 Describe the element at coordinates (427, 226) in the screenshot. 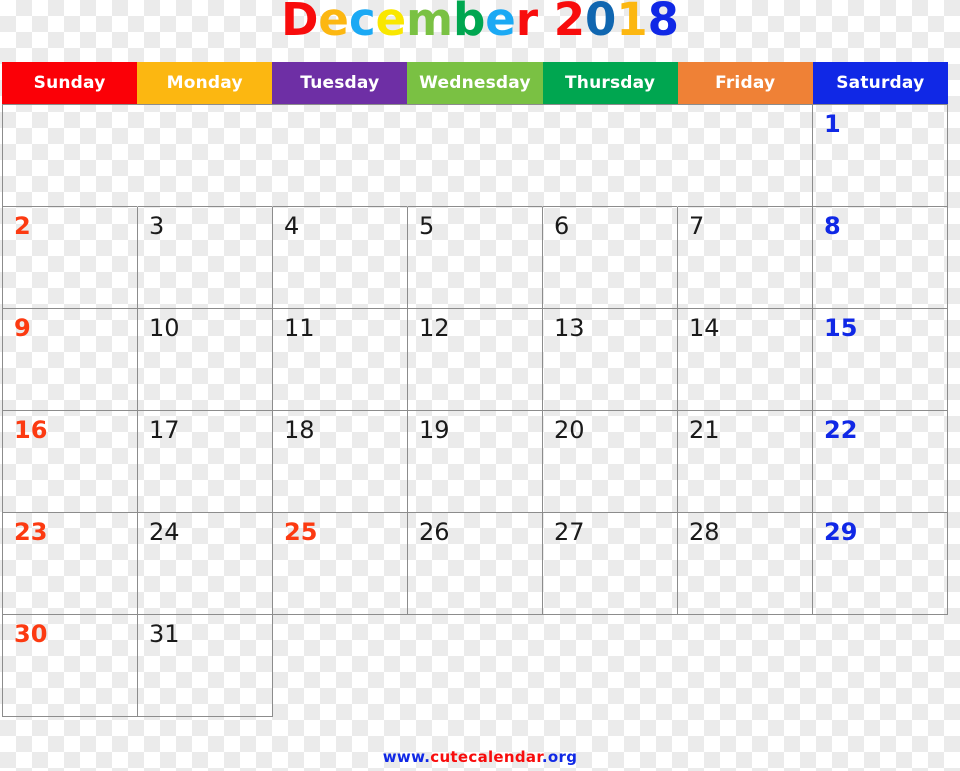

I see `day-number: 5` at that location.